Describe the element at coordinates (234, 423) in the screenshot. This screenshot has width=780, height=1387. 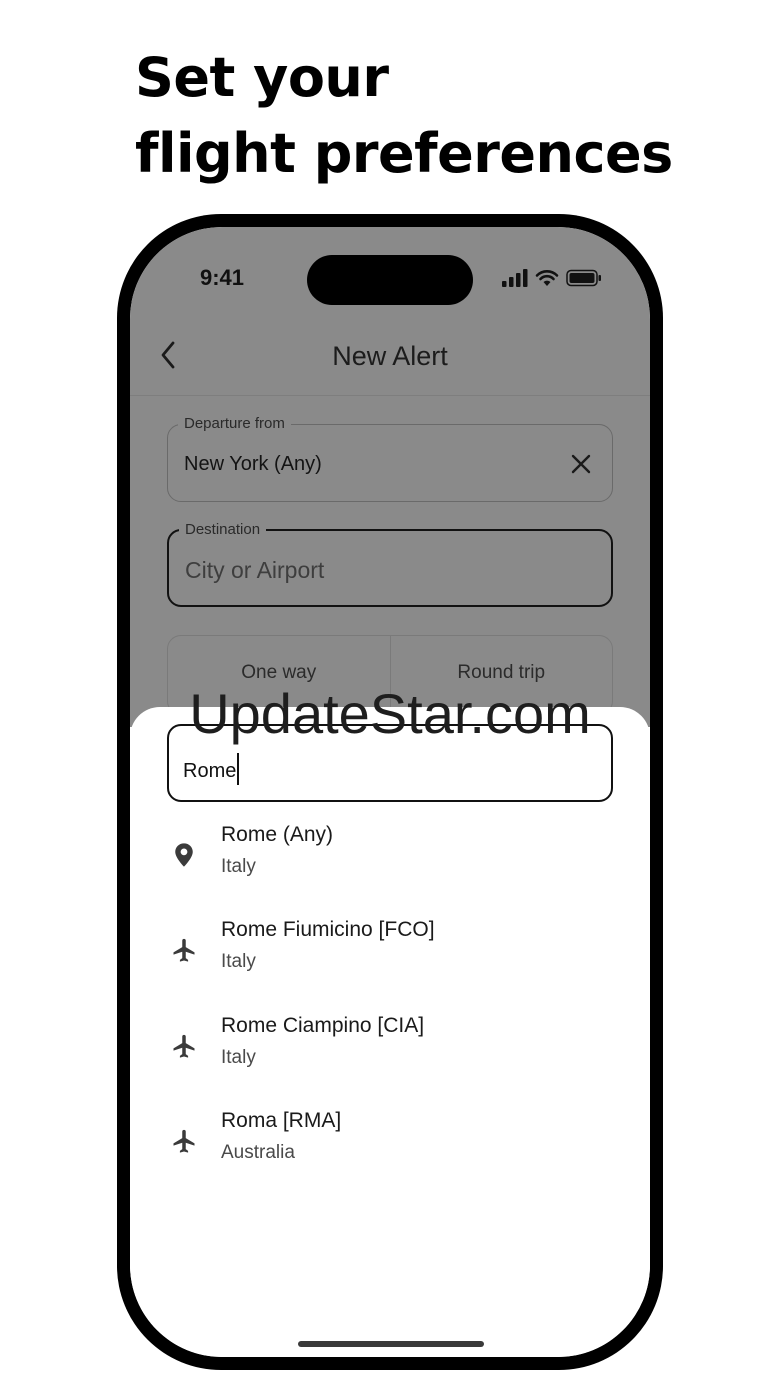
I see `departure-label: Departure from` at that location.